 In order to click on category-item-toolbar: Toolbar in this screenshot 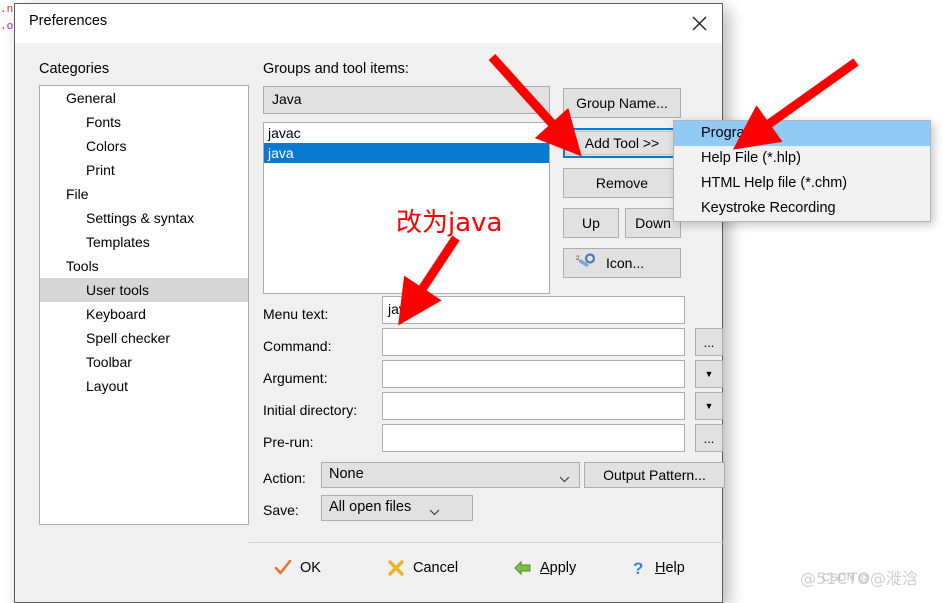, I will do `click(144, 362)`.